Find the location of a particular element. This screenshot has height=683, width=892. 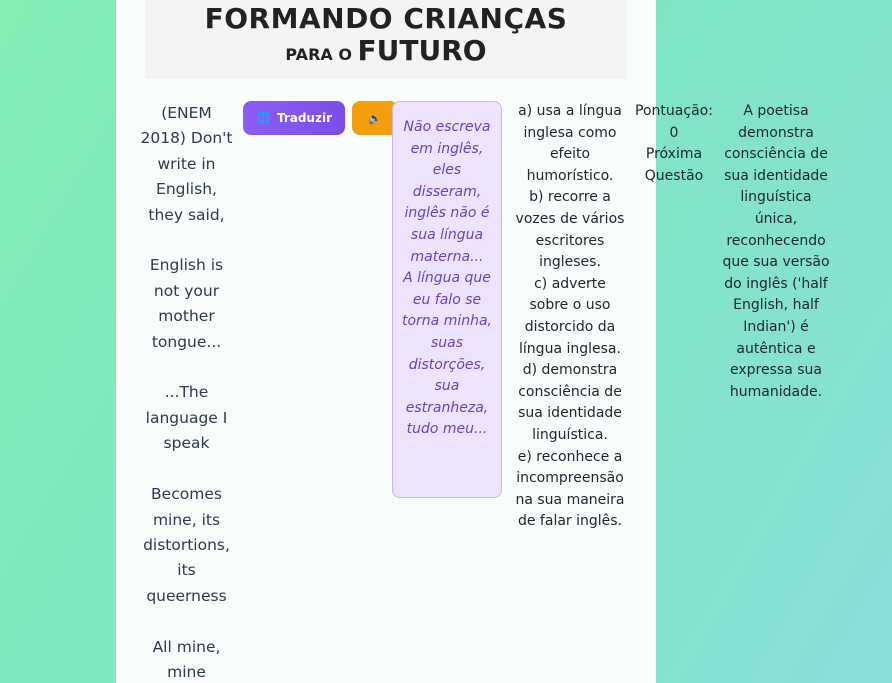

next-question-link: Próxima Questão is located at coordinates (674, 165).